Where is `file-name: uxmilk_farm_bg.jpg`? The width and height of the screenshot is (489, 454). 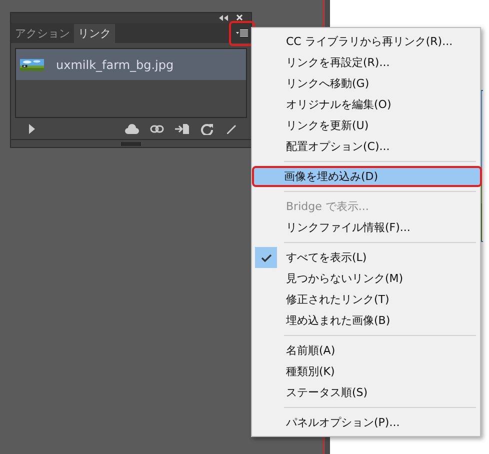
file-name: uxmilk_farm_bg.jpg is located at coordinates (115, 65).